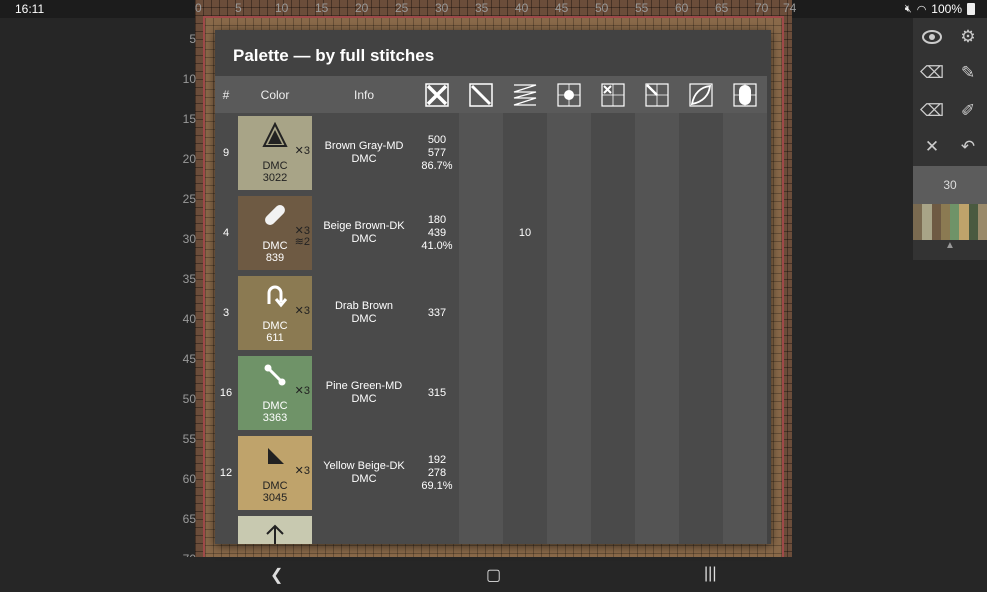 The image size is (987, 592). What do you see at coordinates (189, 79) in the screenshot?
I see `ruler-tick: 10` at bounding box center [189, 79].